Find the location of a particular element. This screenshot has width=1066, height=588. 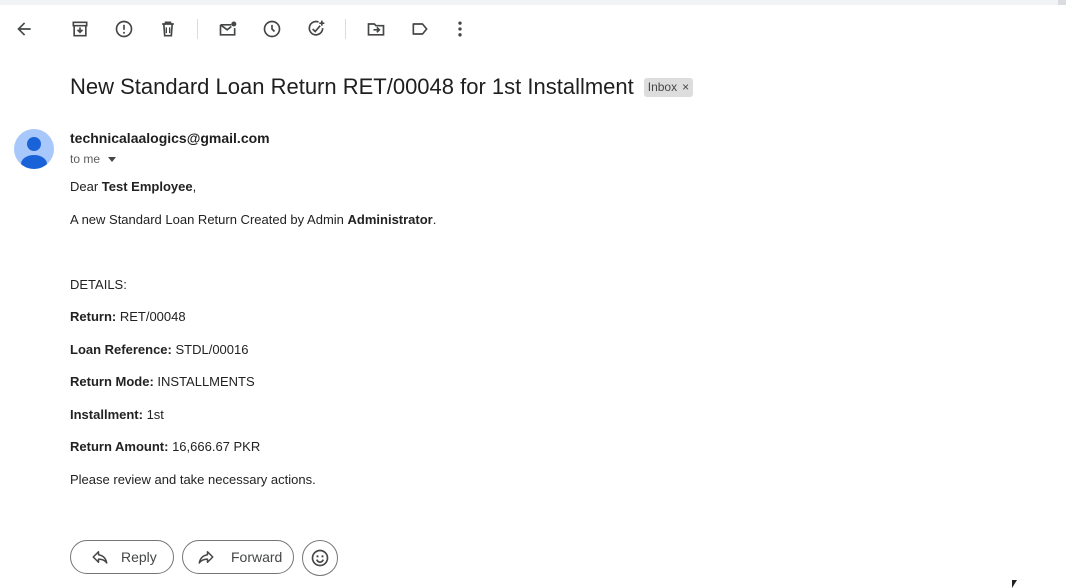

back-button is located at coordinates (24, 29).